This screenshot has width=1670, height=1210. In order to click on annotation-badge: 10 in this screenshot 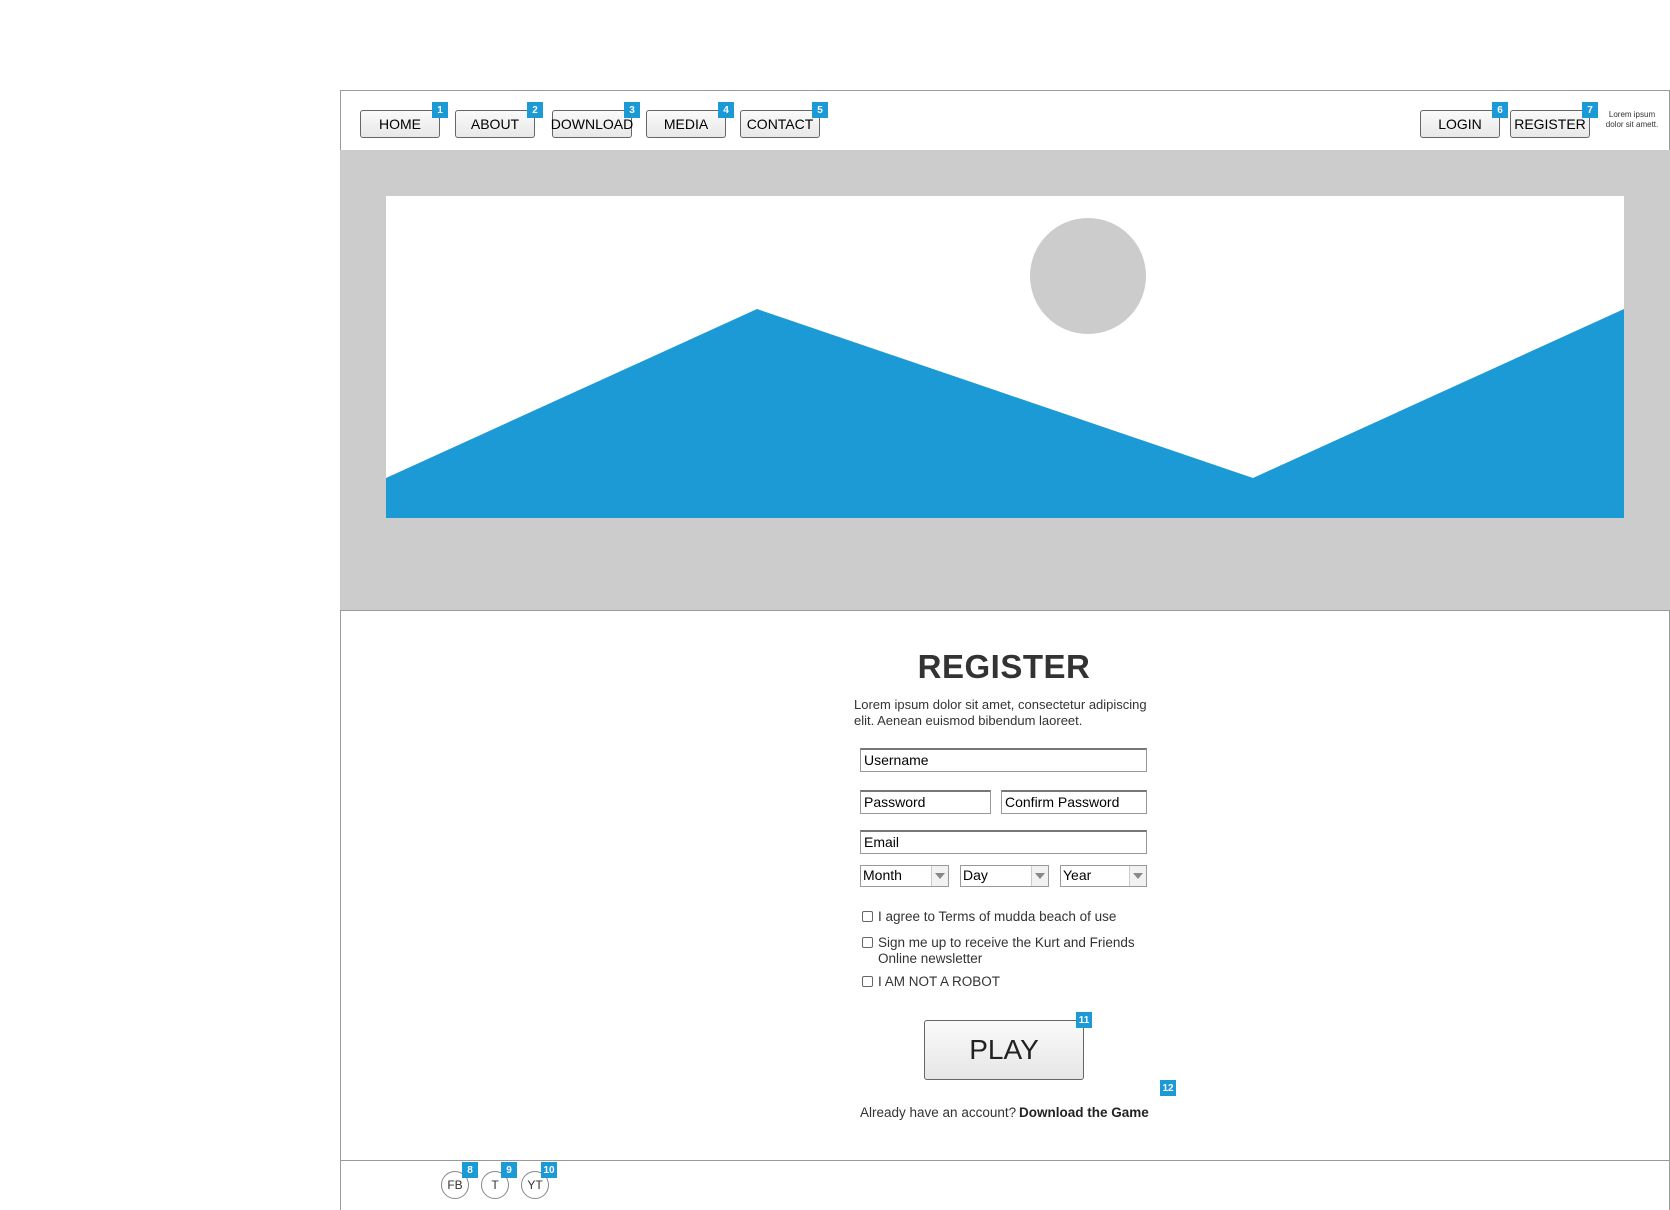, I will do `click(549, 1170)`.